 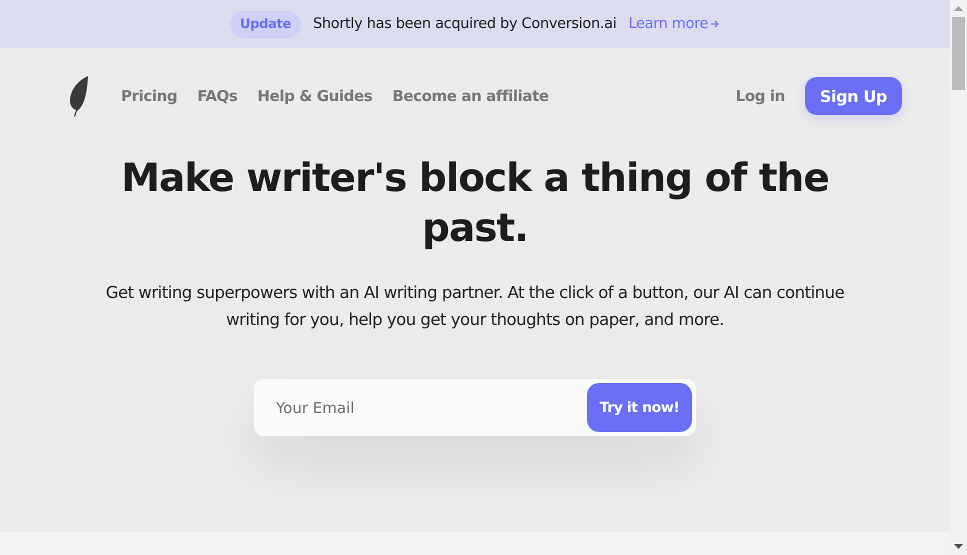 What do you see at coordinates (79, 96) in the screenshot?
I see `feather-logo` at bounding box center [79, 96].